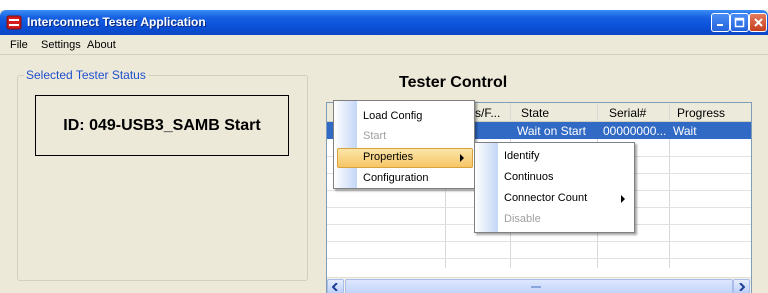 This screenshot has width=768, height=293. I want to click on status-display: ID: 049-USB3_SAMB Start, so click(162, 125).